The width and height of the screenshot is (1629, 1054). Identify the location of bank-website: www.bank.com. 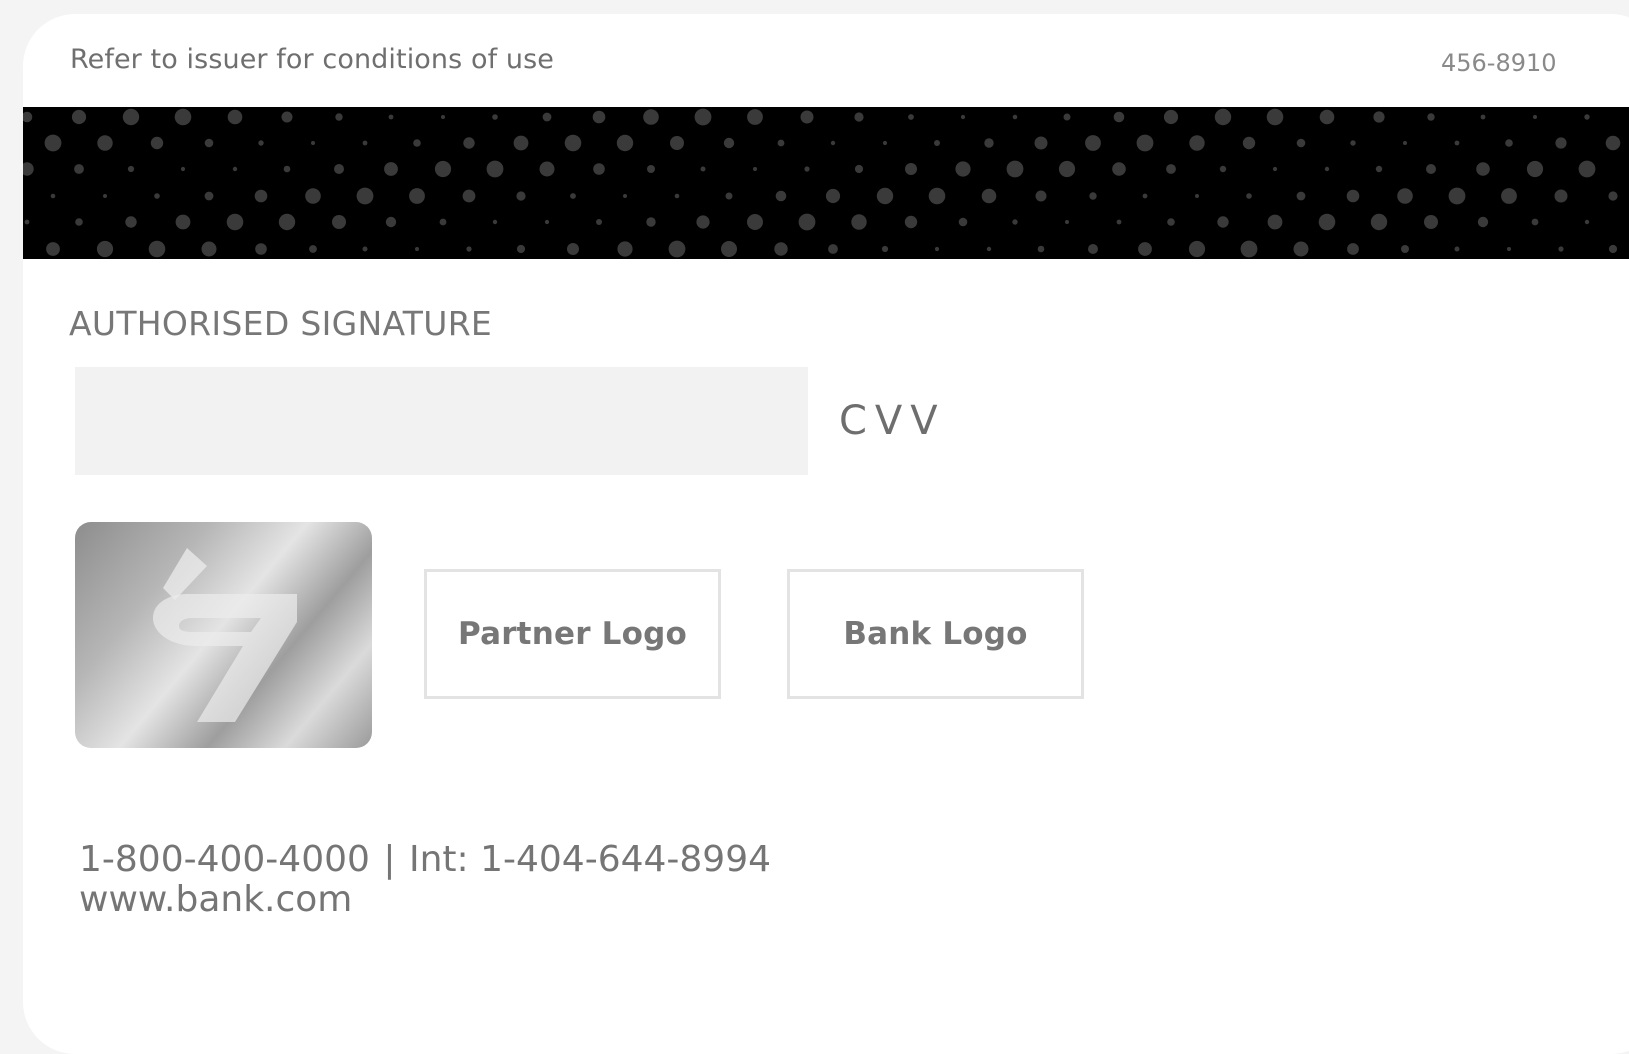
(215, 900).